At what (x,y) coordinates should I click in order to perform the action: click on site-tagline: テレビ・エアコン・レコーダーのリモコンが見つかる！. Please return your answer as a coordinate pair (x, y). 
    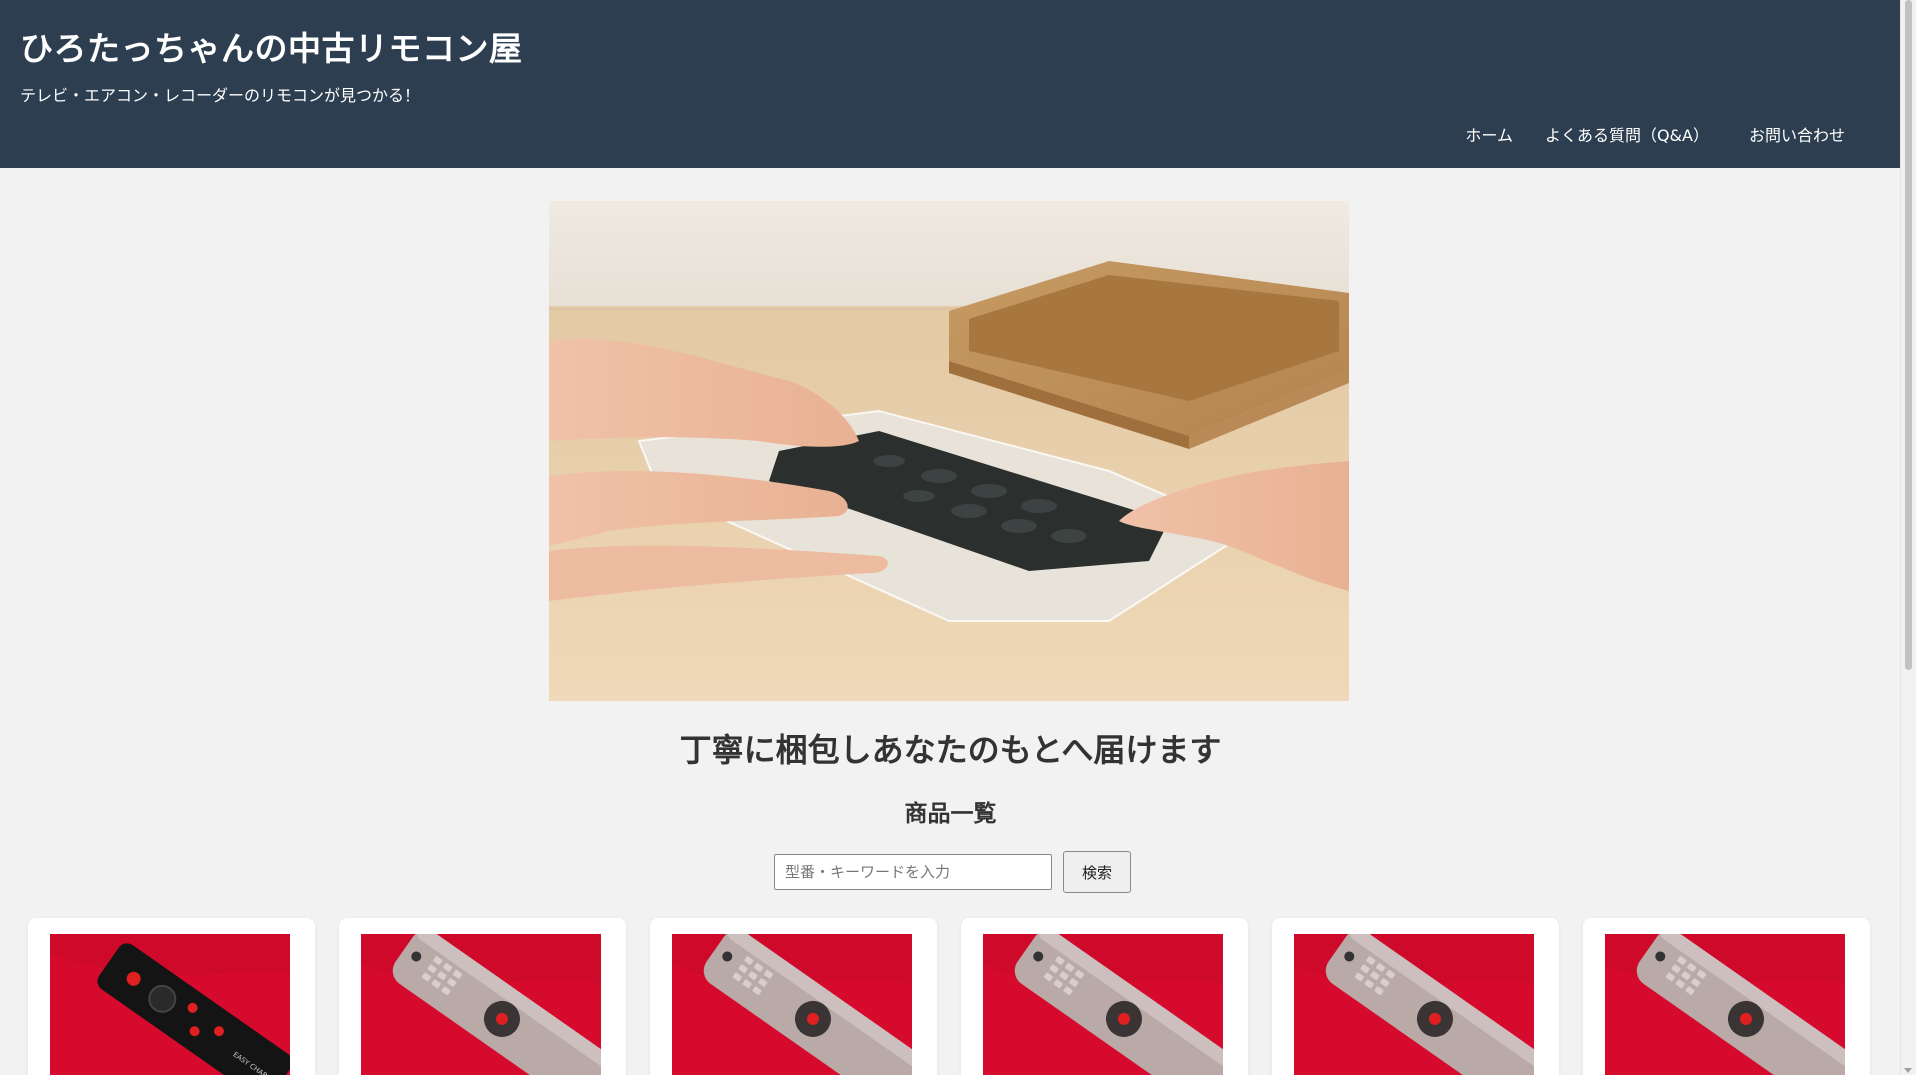
    Looking at the image, I should click on (220, 95).